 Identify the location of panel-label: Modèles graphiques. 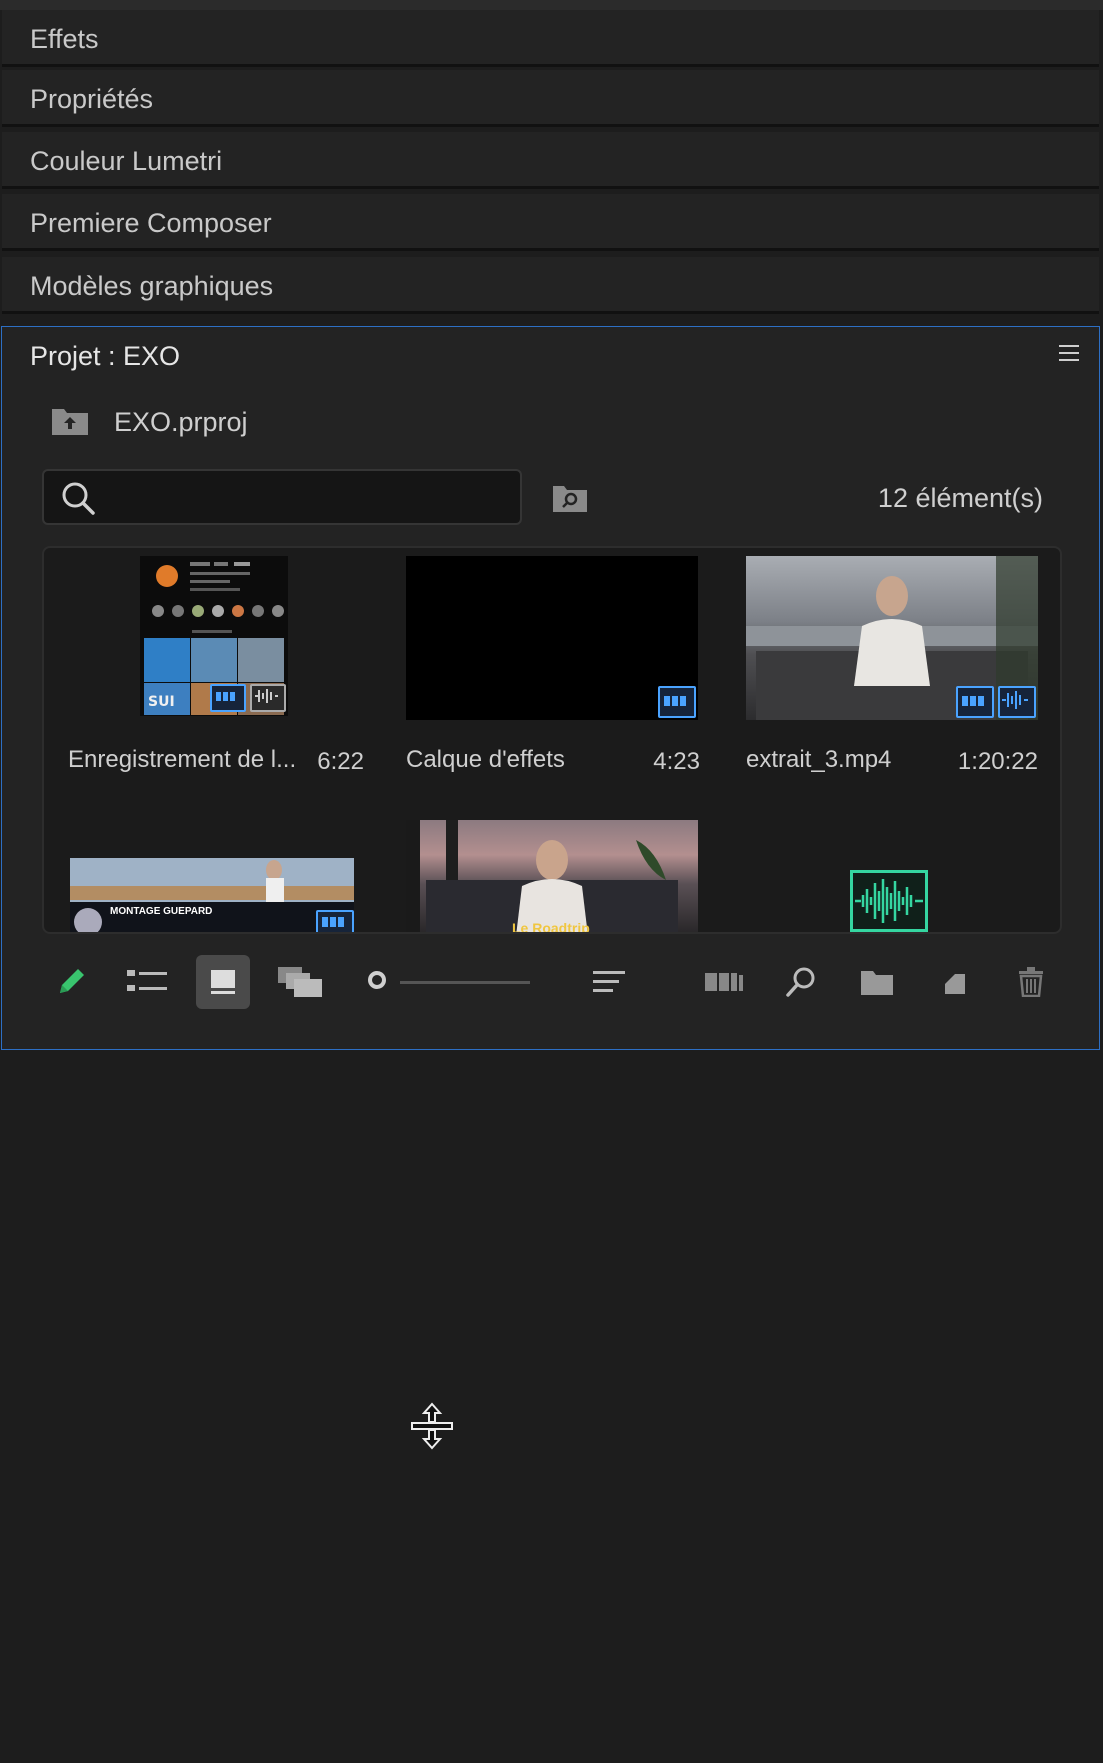
(152, 286).